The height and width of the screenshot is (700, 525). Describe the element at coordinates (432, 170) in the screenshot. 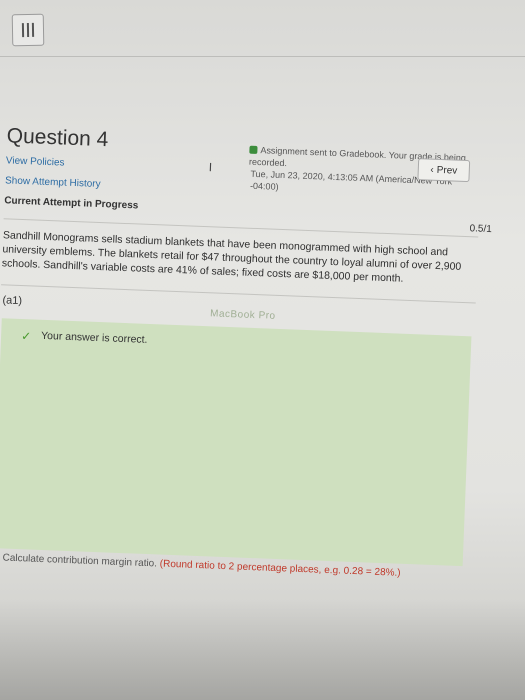

I see `chevron-left-icon: ‹` at that location.